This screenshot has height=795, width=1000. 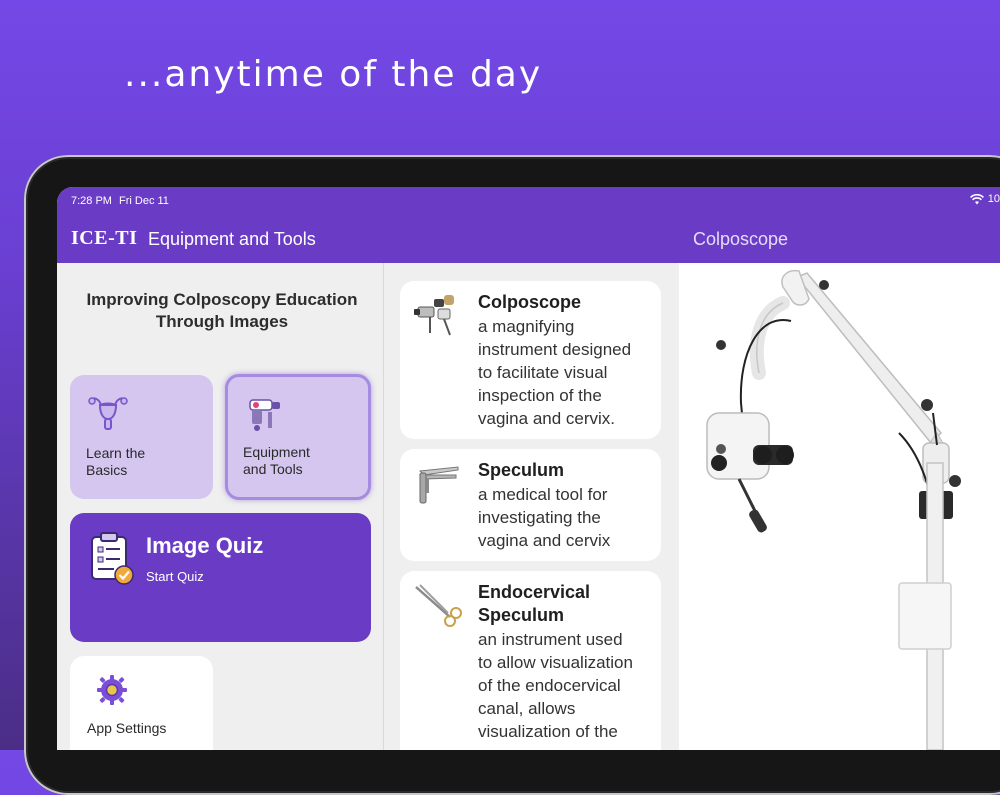 What do you see at coordinates (298, 437) in the screenshot?
I see `equipment-tools-tile: Equipment and Tools` at bounding box center [298, 437].